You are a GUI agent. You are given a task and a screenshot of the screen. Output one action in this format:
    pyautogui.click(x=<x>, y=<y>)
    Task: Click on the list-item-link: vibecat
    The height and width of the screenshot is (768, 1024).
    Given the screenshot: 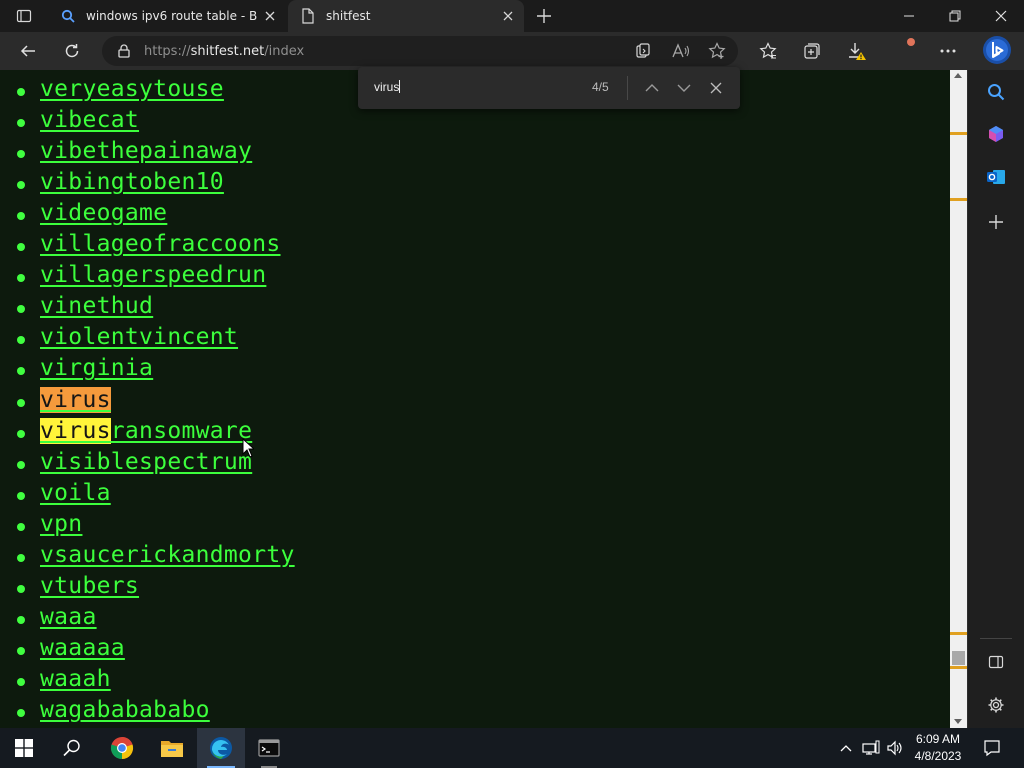 What is the action you would take?
    pyautogui.click(x=89, y=120)
    